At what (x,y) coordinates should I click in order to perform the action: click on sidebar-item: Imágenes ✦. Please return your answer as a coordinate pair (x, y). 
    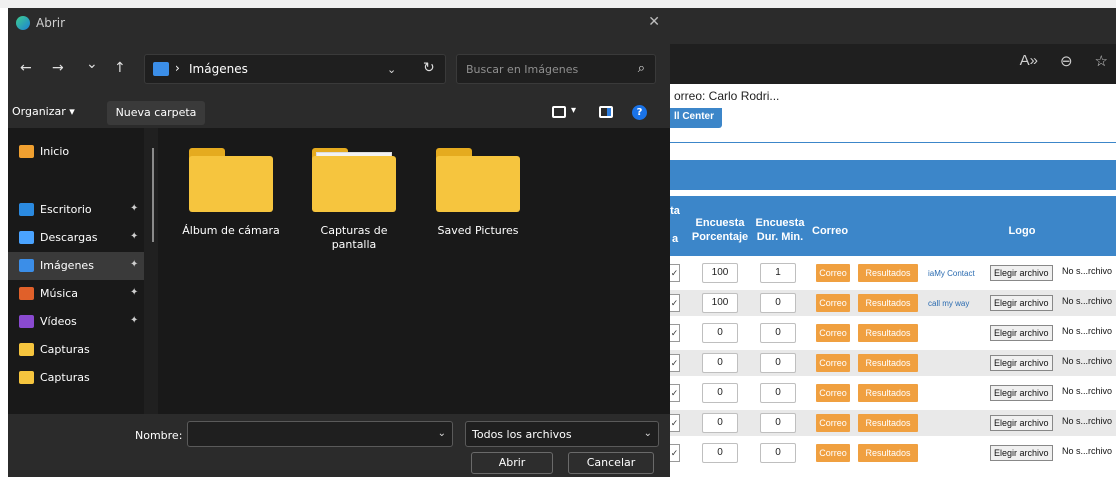
    Looking at the image, I should click on (76, 266).